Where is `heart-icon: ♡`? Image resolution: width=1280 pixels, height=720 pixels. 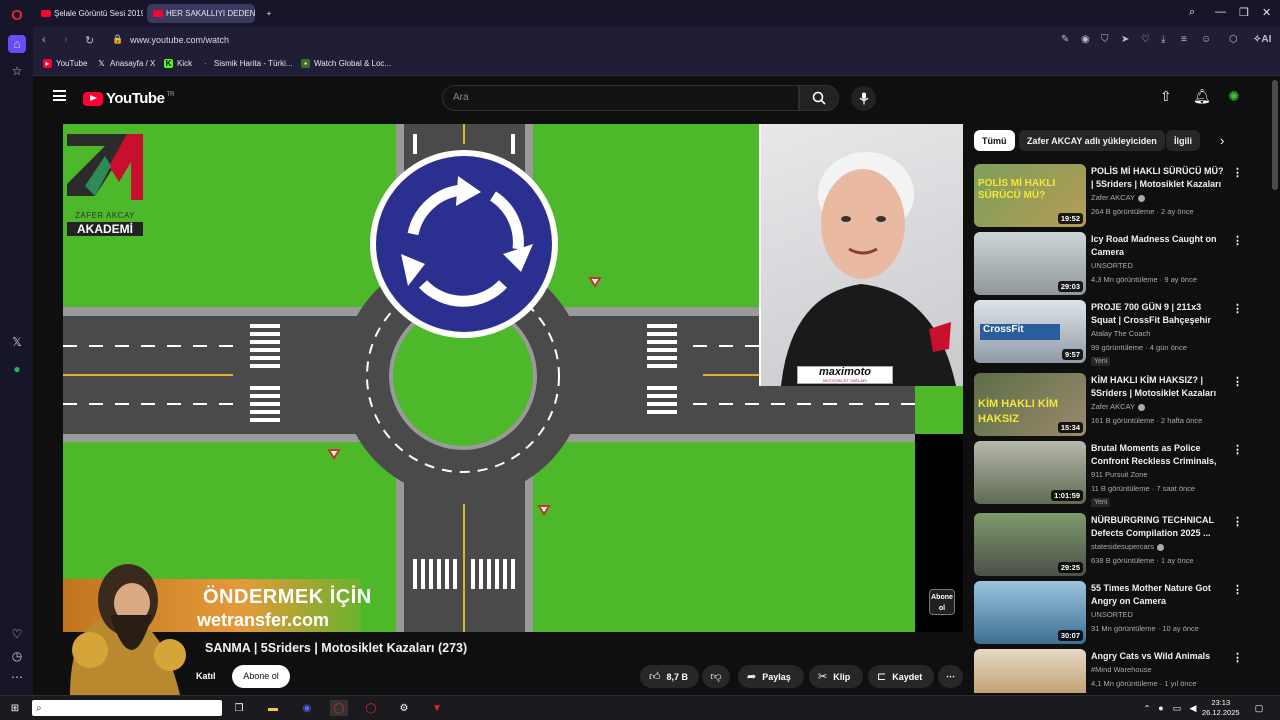 heart-icon: ♡ is located at coordinates (17, 634).